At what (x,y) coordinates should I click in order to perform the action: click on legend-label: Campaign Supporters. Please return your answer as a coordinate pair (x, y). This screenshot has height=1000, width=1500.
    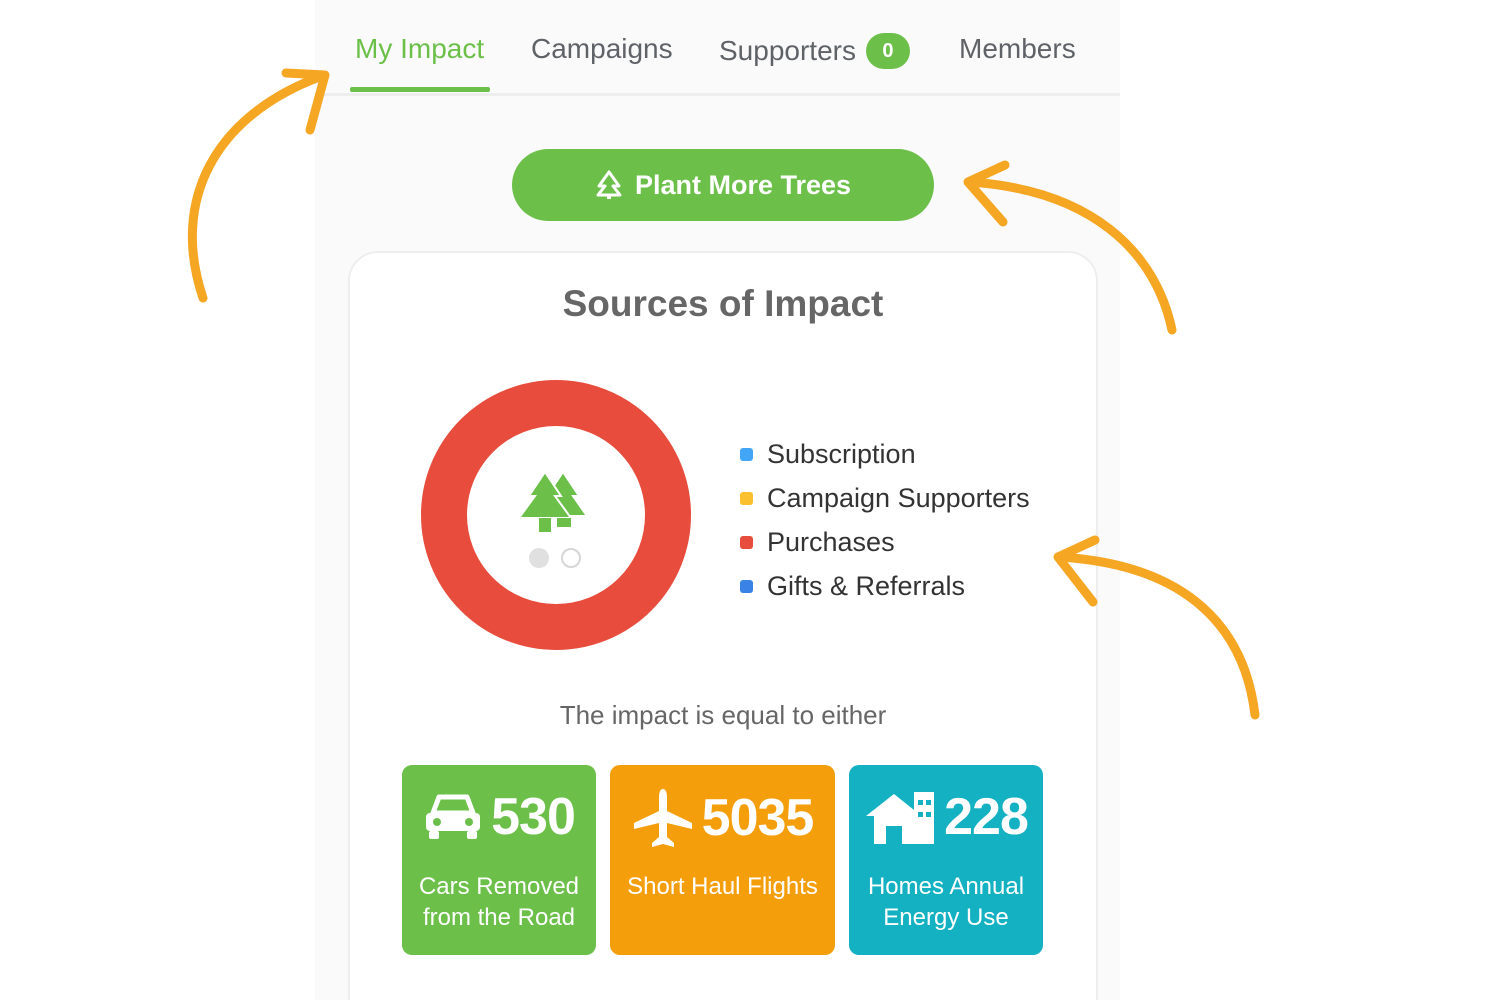
    Looking at the image, I should click on (898, 497).